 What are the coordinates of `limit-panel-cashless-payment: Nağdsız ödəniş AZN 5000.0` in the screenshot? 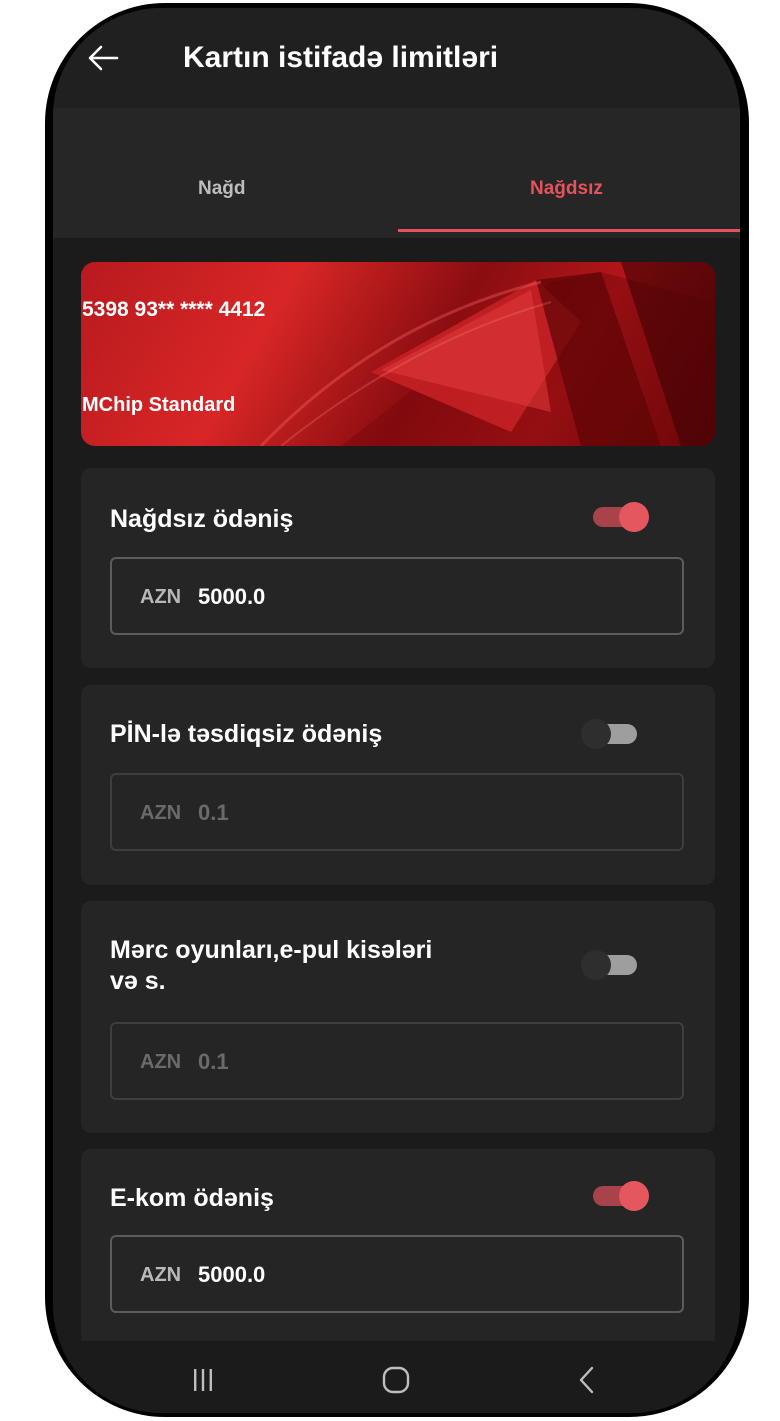 It's located at (398, 568).